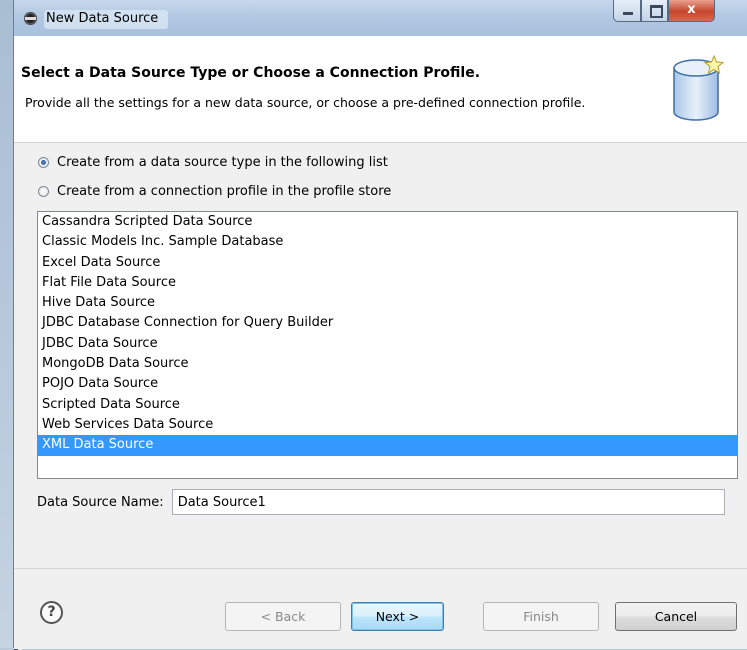 The image size is (747, 650). Describe the element at coordinates (283, 616) in the screenshot. I see `back-button: < Back` at that location.